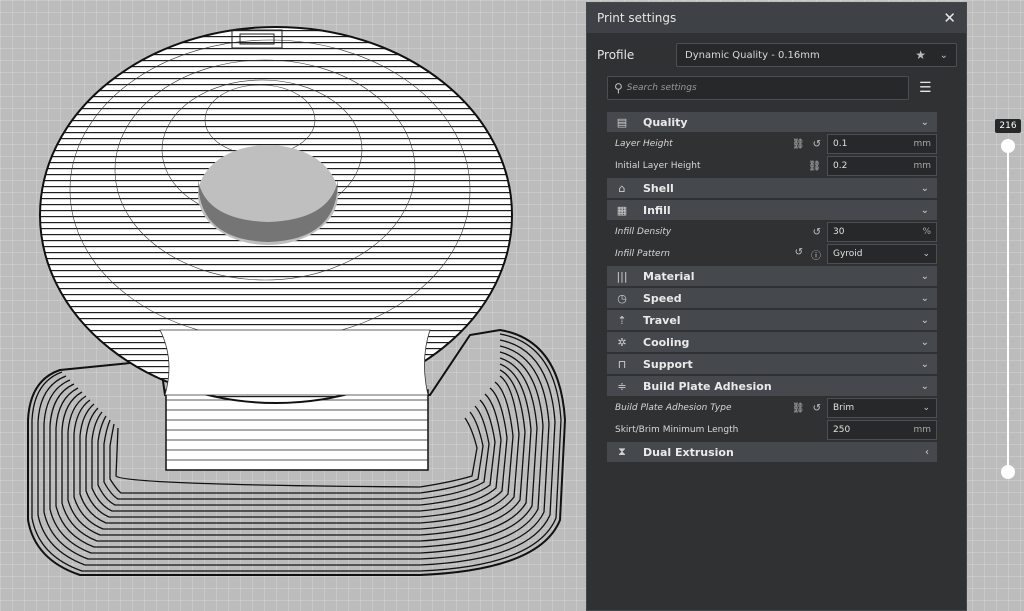 The width and height of the screenshot is (1024, 611). What do you see at coordinates (772, 408) in the screenshot?
I see `setting-adhesion-type: Build Plate Adhesion Type ⛓ ↺ Brim ⌄` at bounding box center [772, 408].